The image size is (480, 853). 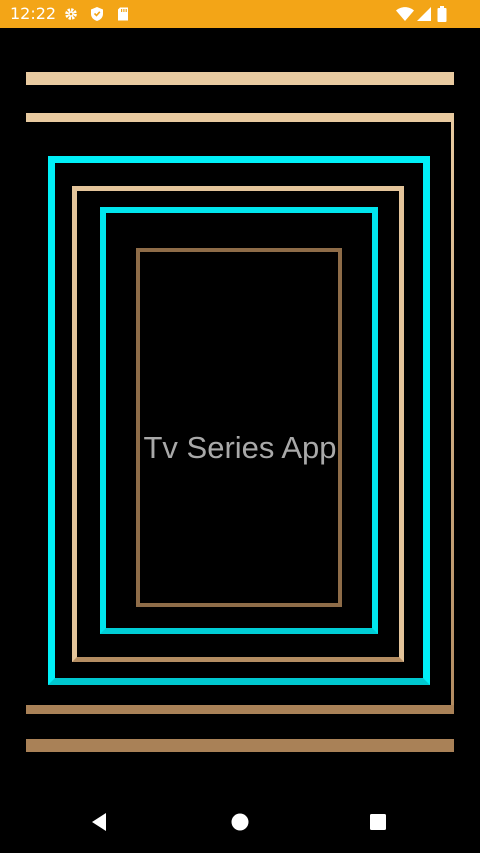 What do you see at coordinates (240, 14) in the screenshot?
I see `status-bar: 12:22` at bounding box center [240, 14].